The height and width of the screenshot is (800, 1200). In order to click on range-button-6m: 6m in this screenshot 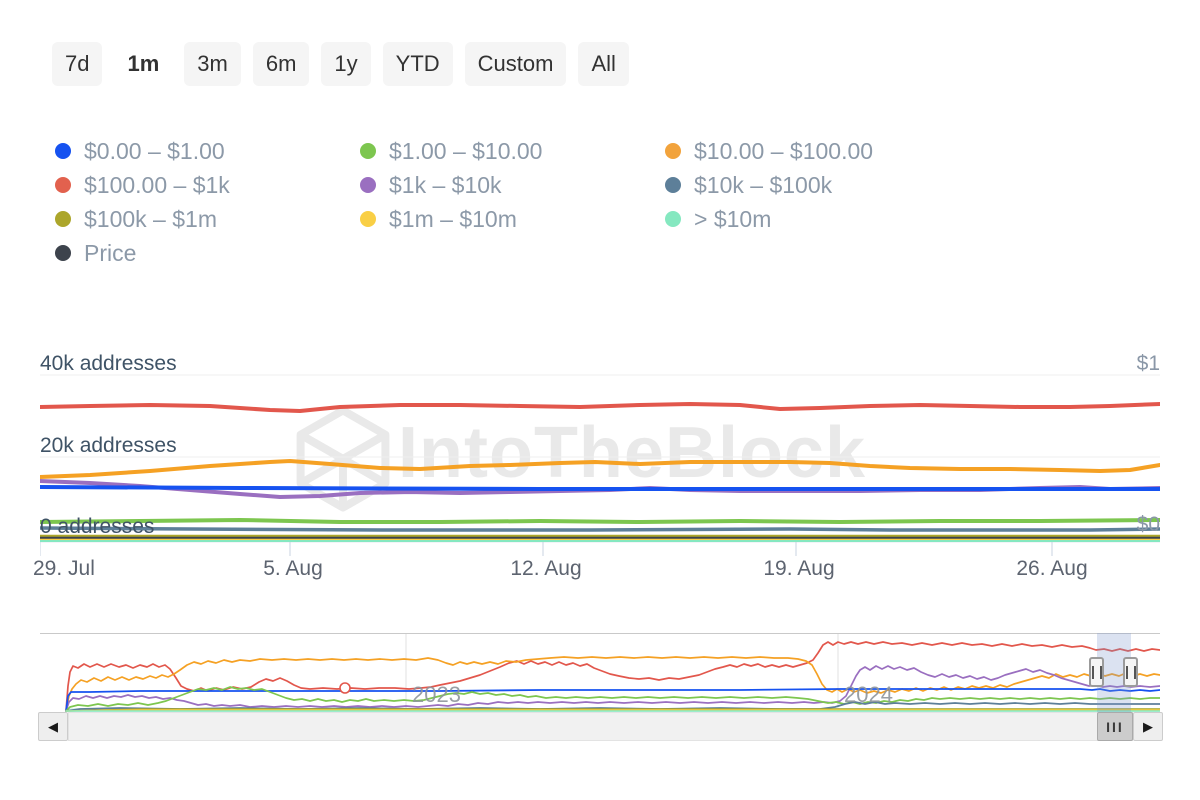, I will do `click(281, 64)`.